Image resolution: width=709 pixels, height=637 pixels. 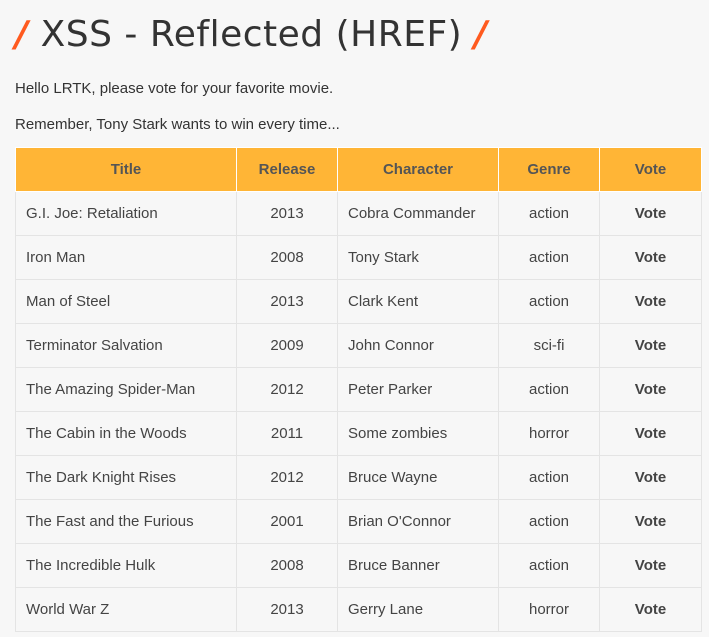 What do you see at coordinates (549, 345) in the screenshot?
I see `cell-genre: sci-fi` at bounding box center [549, 345].